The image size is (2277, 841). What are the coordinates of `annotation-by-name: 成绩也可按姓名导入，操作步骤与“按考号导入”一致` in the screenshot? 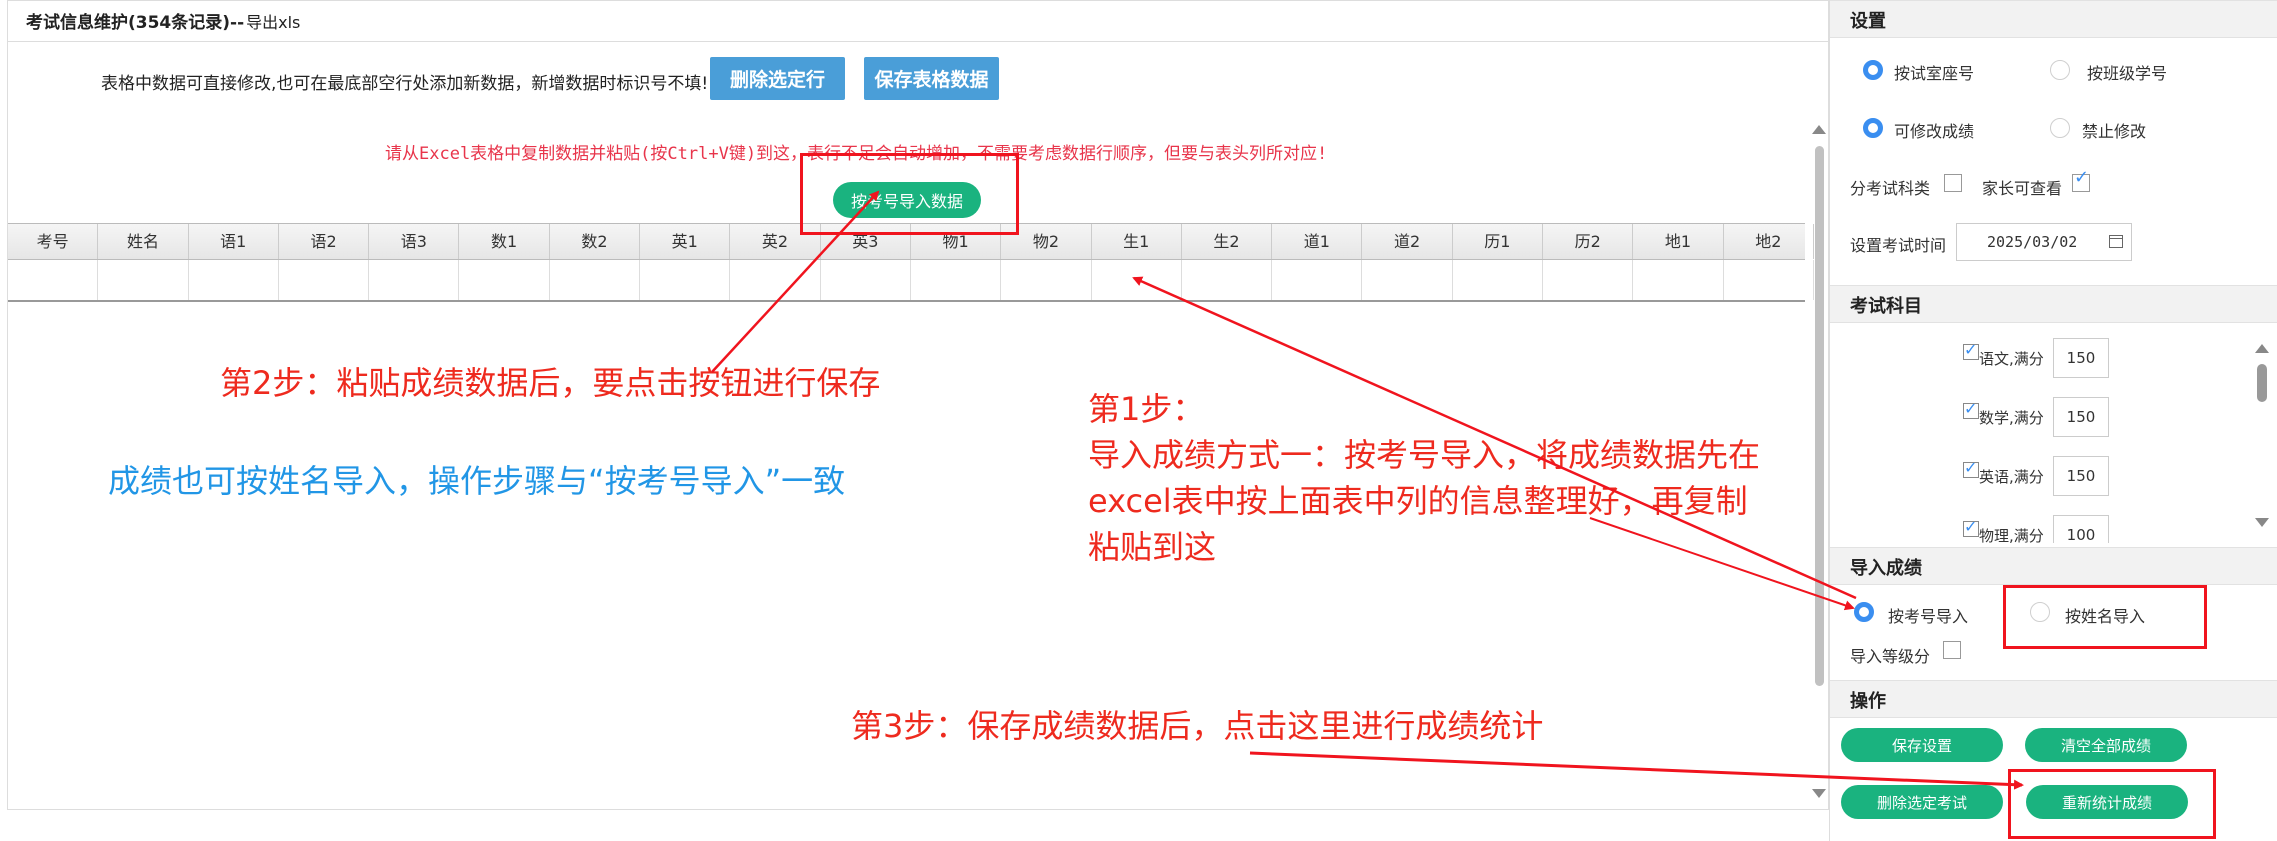 It's located at (477, 481).